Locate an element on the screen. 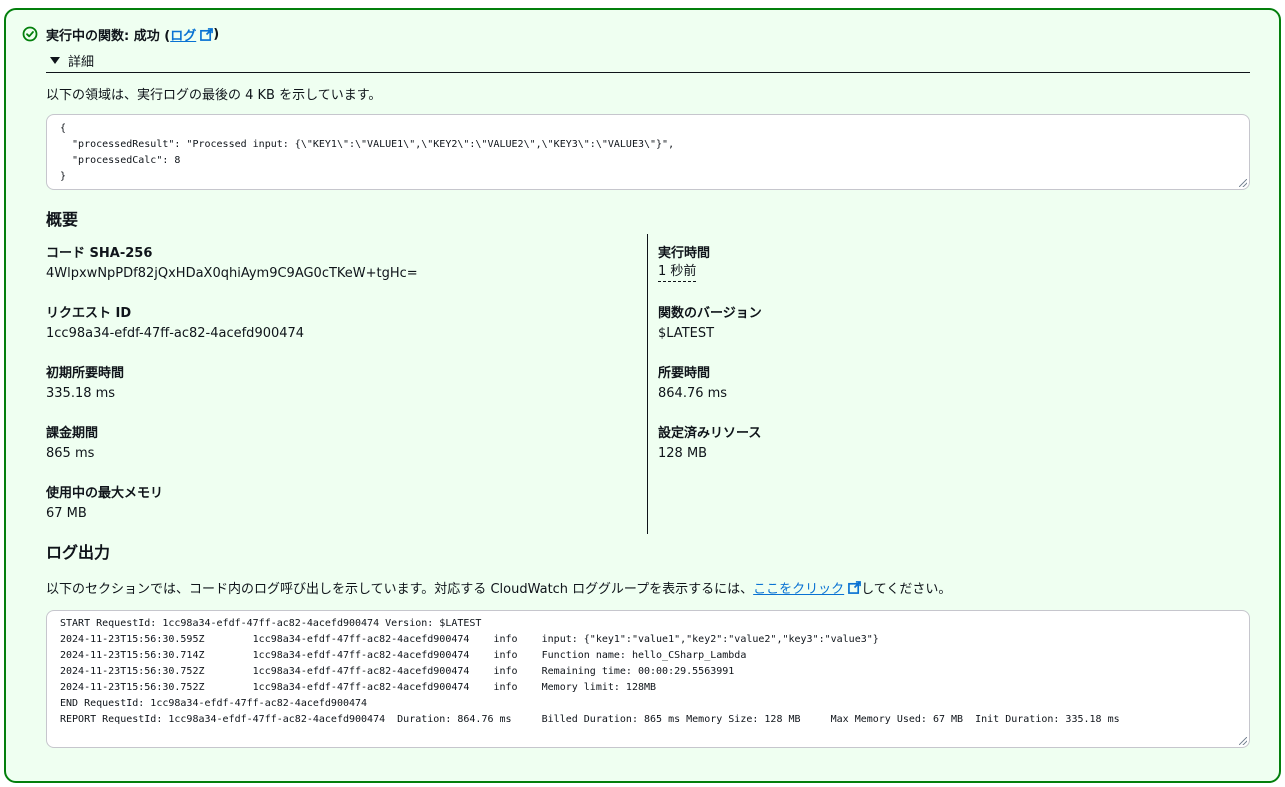 This screenshot has height=787, width=1285. summary-key: リクエスト ID is located at coordinates (89, 313).